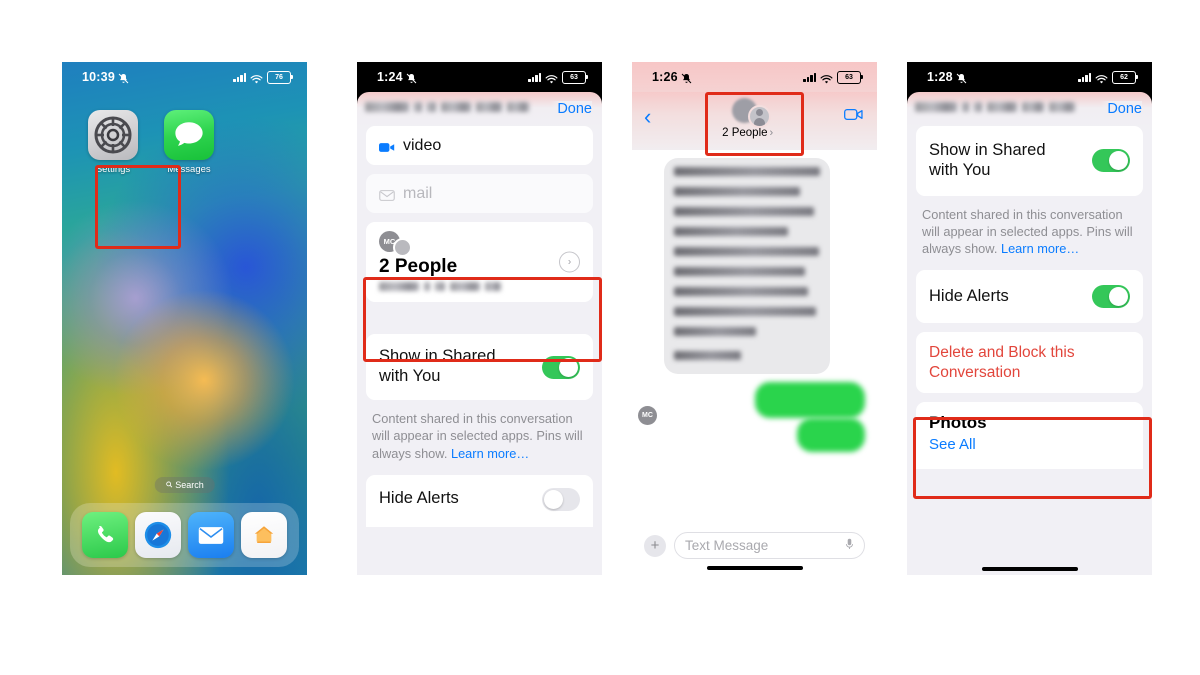  I want to click on dock-icon-phone, so click(104, 535).